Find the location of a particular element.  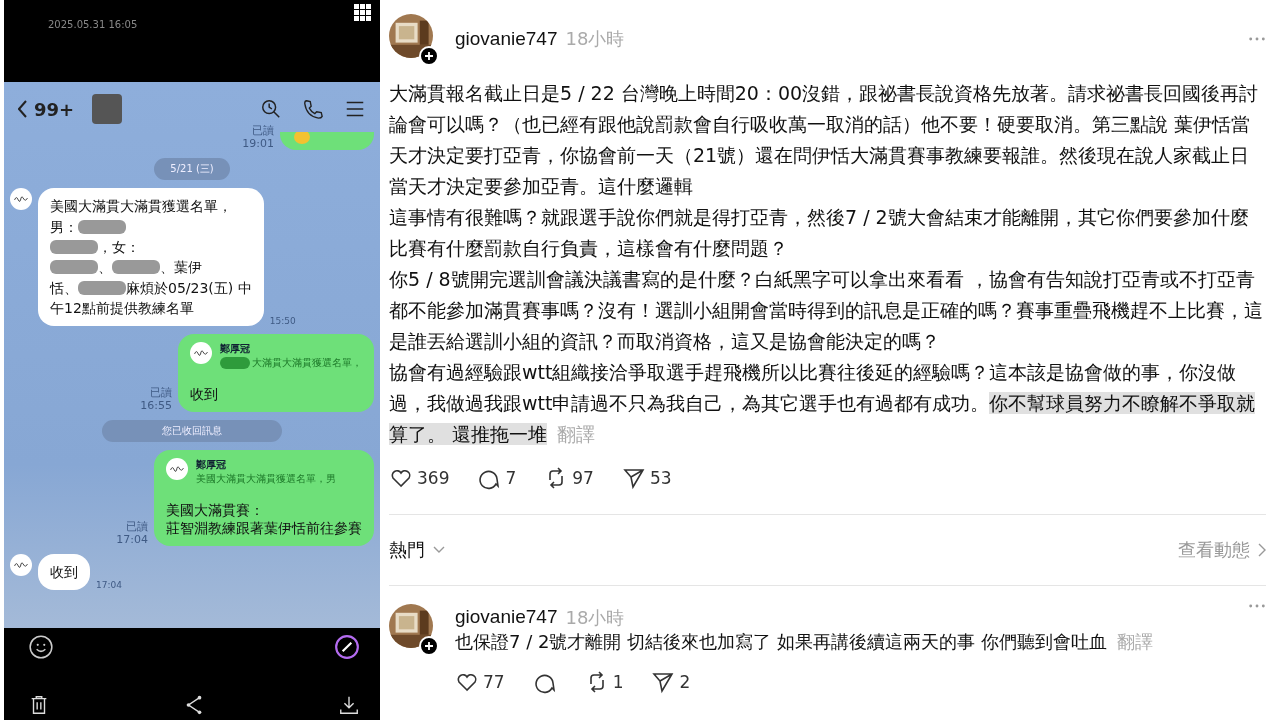

reply-button: 7 is located at coordinates (497, 478).